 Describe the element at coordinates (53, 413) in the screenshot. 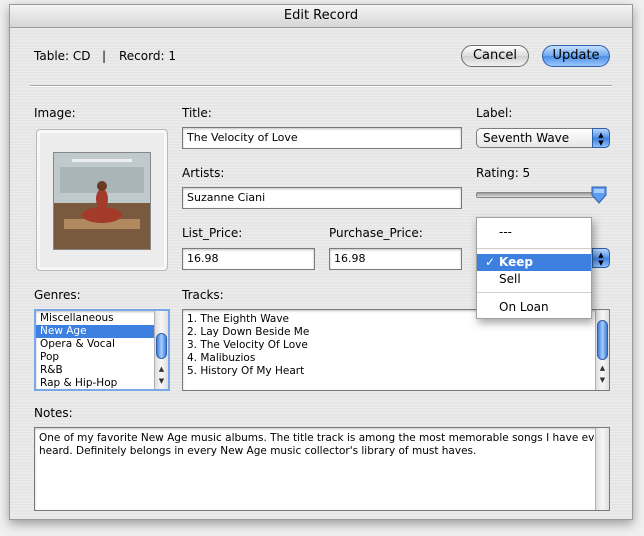

I see `notes-label: Notes:` at that location.